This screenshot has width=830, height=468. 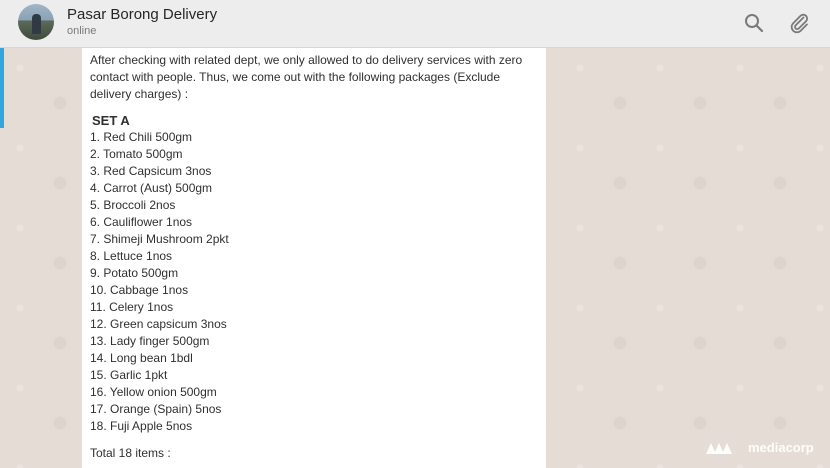 I want to click on list-item: 14. Long bean 1bdl, so click(x=141, y=358).